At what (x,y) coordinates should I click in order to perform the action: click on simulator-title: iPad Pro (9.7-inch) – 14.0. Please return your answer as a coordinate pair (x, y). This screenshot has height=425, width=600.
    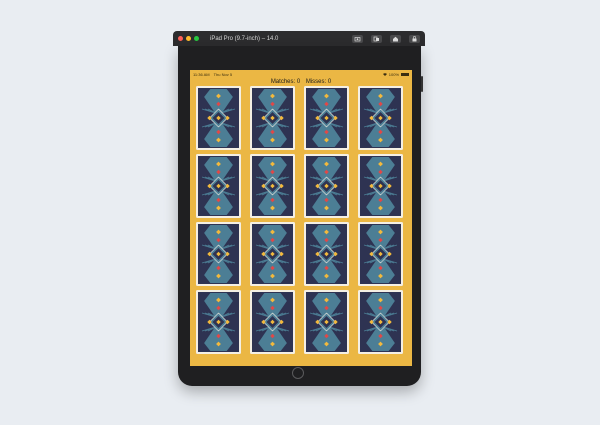
    Looking at the image, I should click on (244, 38).